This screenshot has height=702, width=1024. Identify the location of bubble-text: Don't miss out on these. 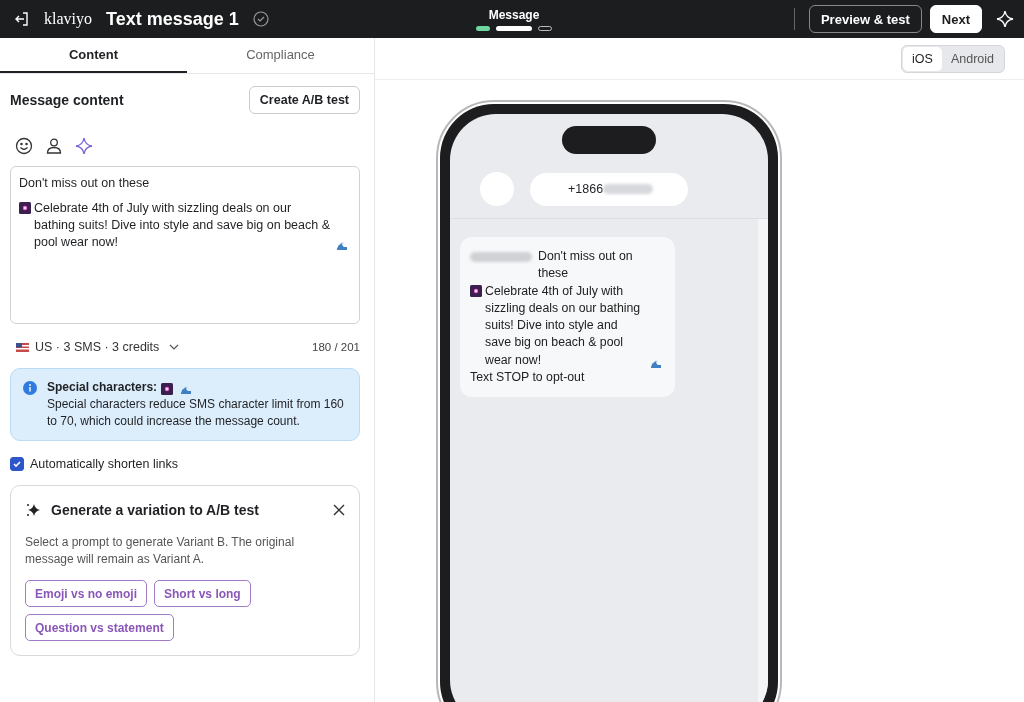
(586, 265).